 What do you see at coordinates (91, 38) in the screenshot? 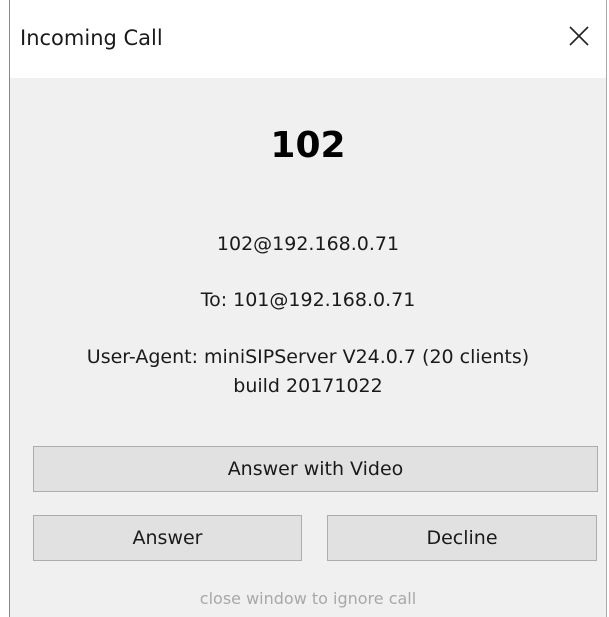
I see `window-title: Incoming Call` at bounding box center [91, 38].